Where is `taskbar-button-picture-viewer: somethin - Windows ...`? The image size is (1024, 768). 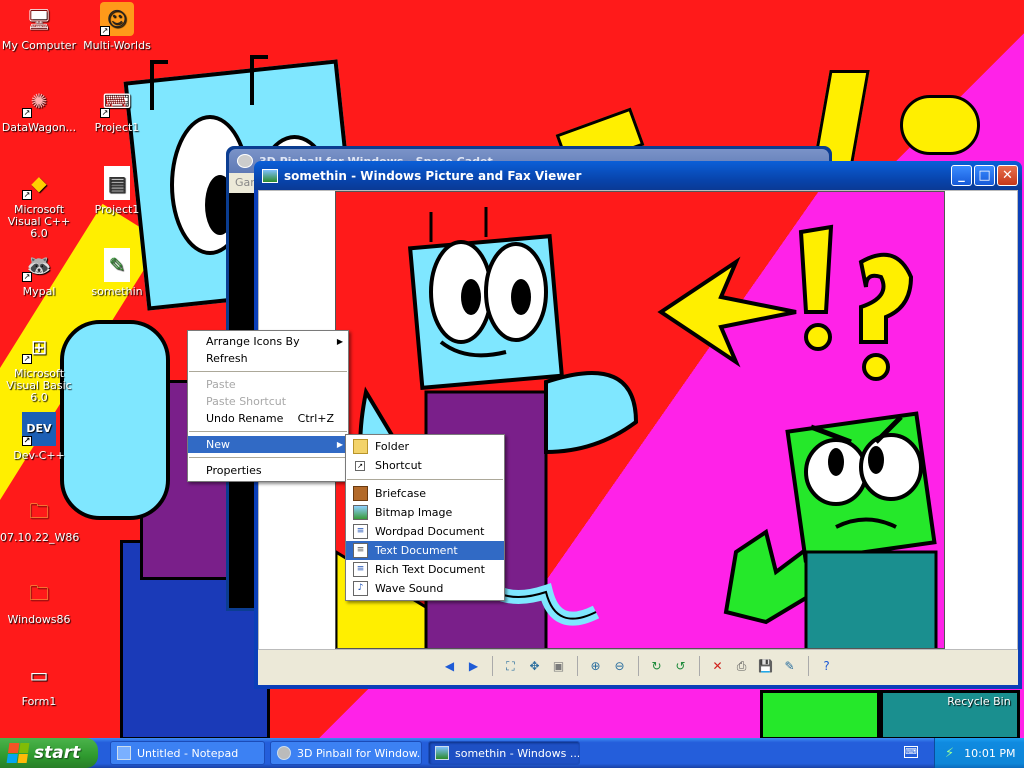
taskbar-button-picture-viewer: somethin - Windows ... is located at coordinates (504, 753).